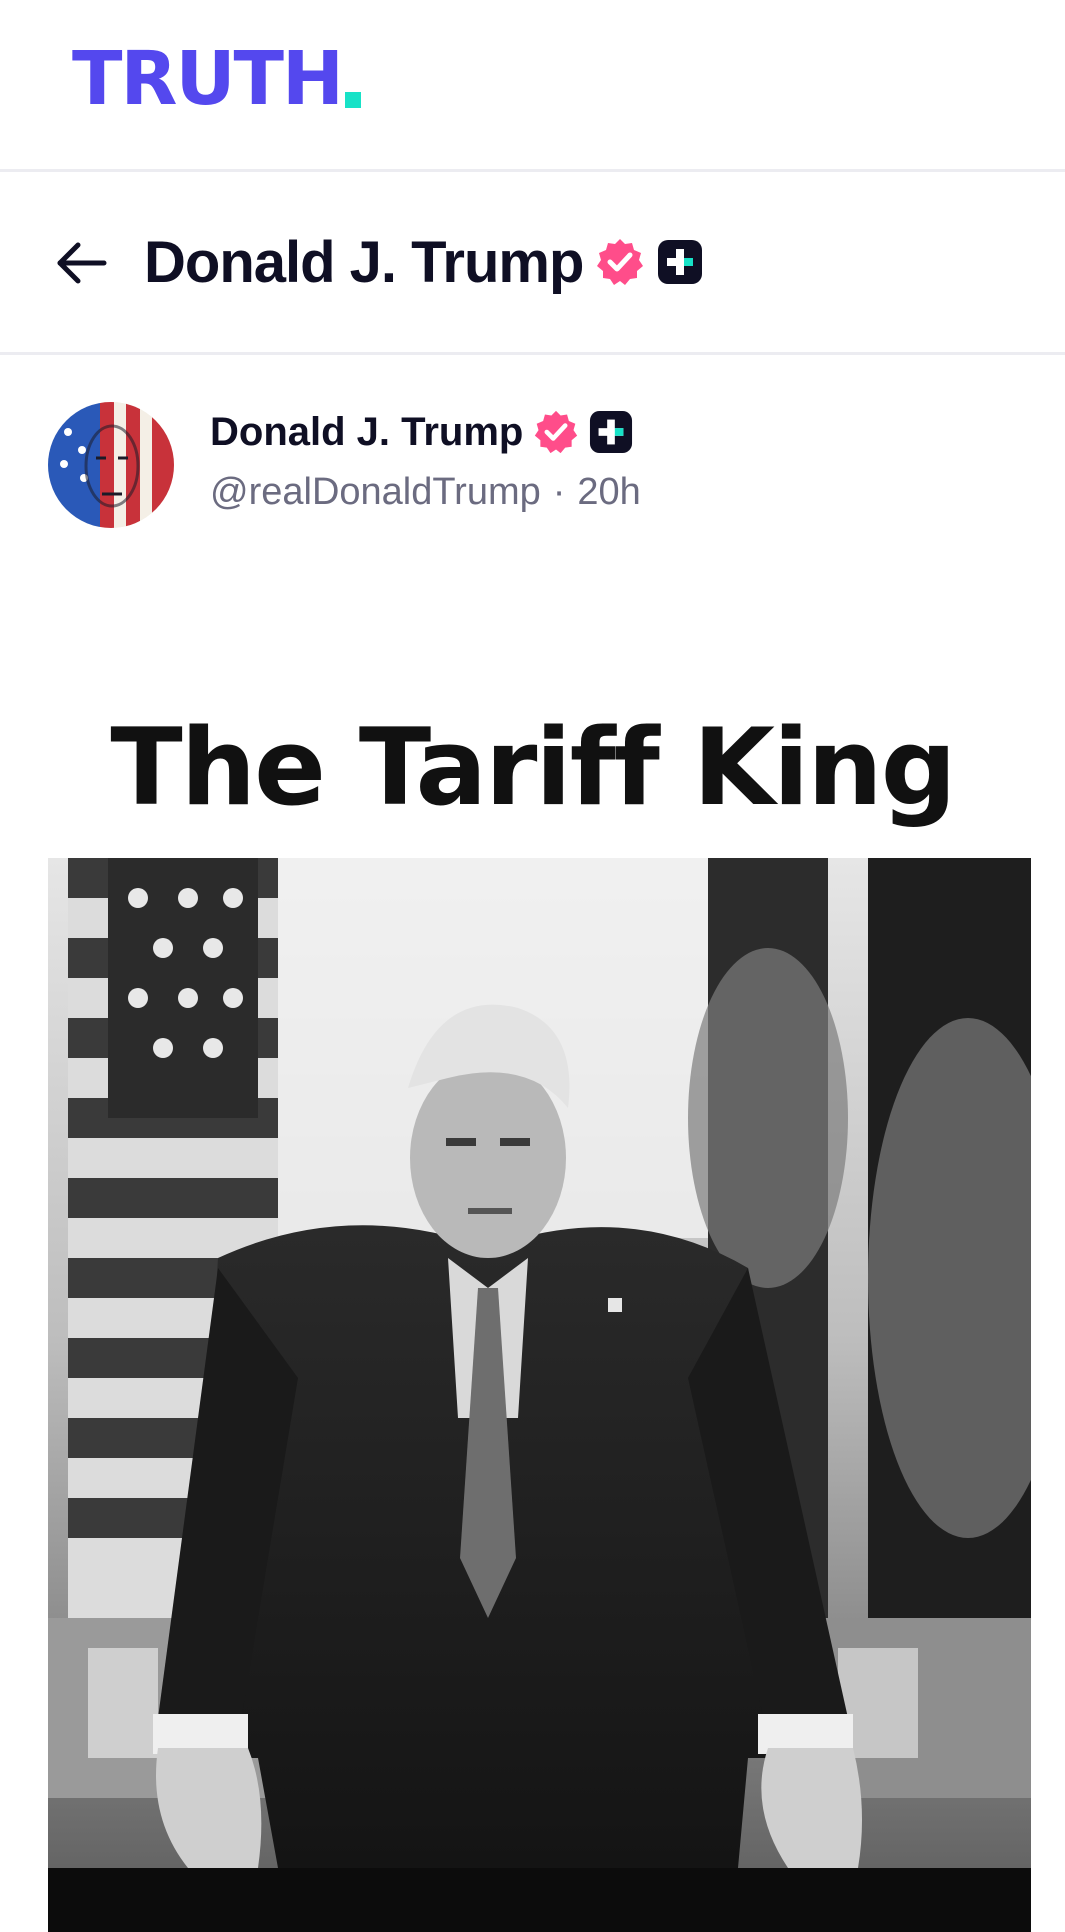 This screenshot has height=1932, width=1065. I want to click on avatar, so click(111, 465).